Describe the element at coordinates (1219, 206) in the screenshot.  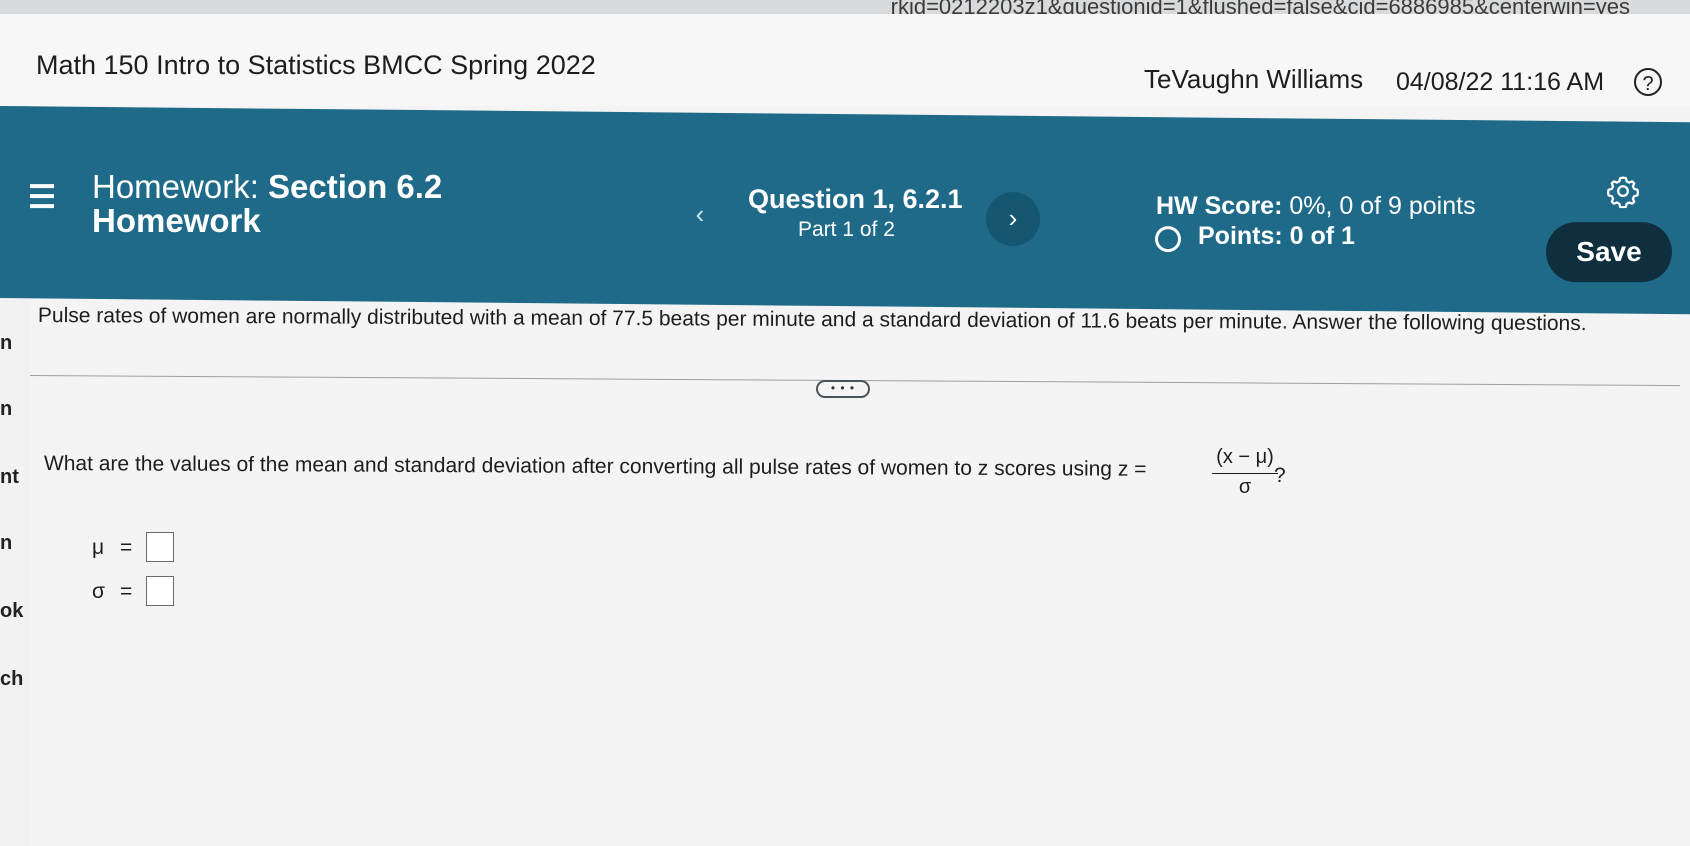
I see `hw-score-label: HW Score:` at that location.